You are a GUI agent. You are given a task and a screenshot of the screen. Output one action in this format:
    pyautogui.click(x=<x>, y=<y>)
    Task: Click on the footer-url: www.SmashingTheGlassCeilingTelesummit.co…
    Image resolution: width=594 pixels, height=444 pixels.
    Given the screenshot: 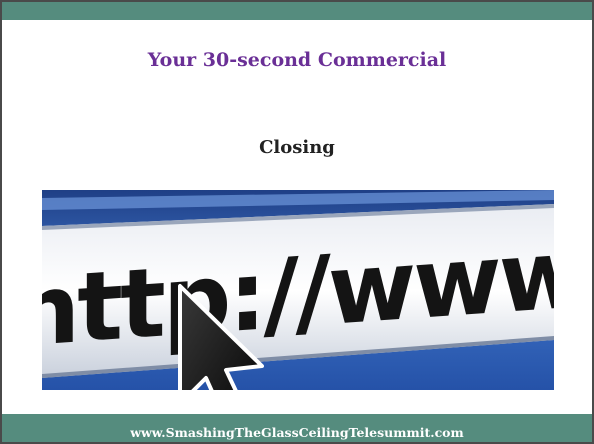 What is the action you would take?
    pyautogui.click(x=297, y=432)
    